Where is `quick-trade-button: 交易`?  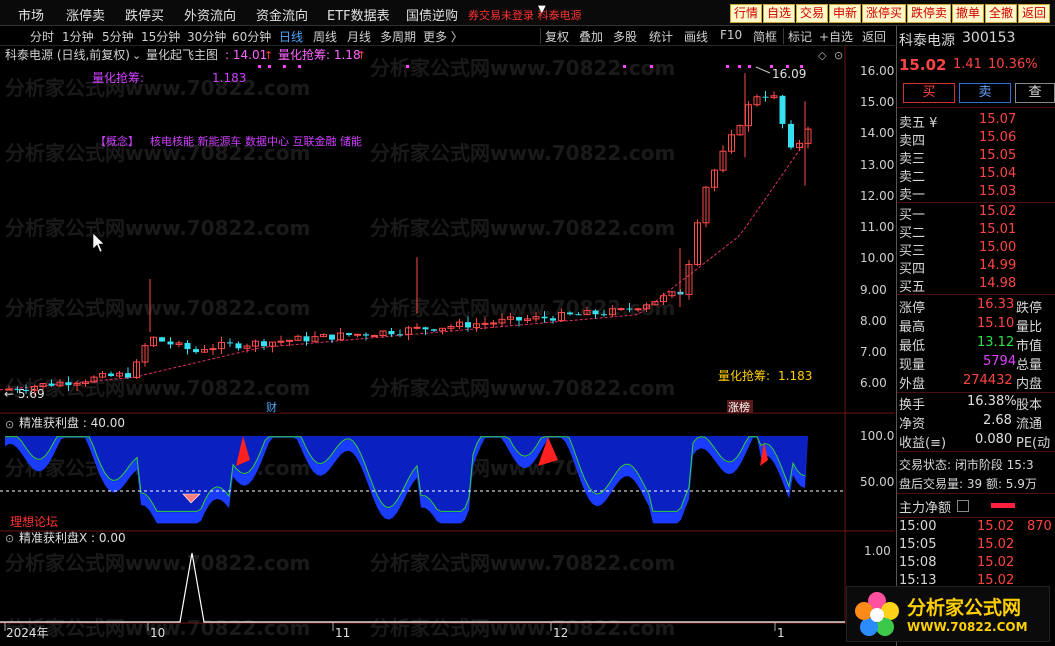
quick-trade-button: 交易 is located at coordinates (812, 13).